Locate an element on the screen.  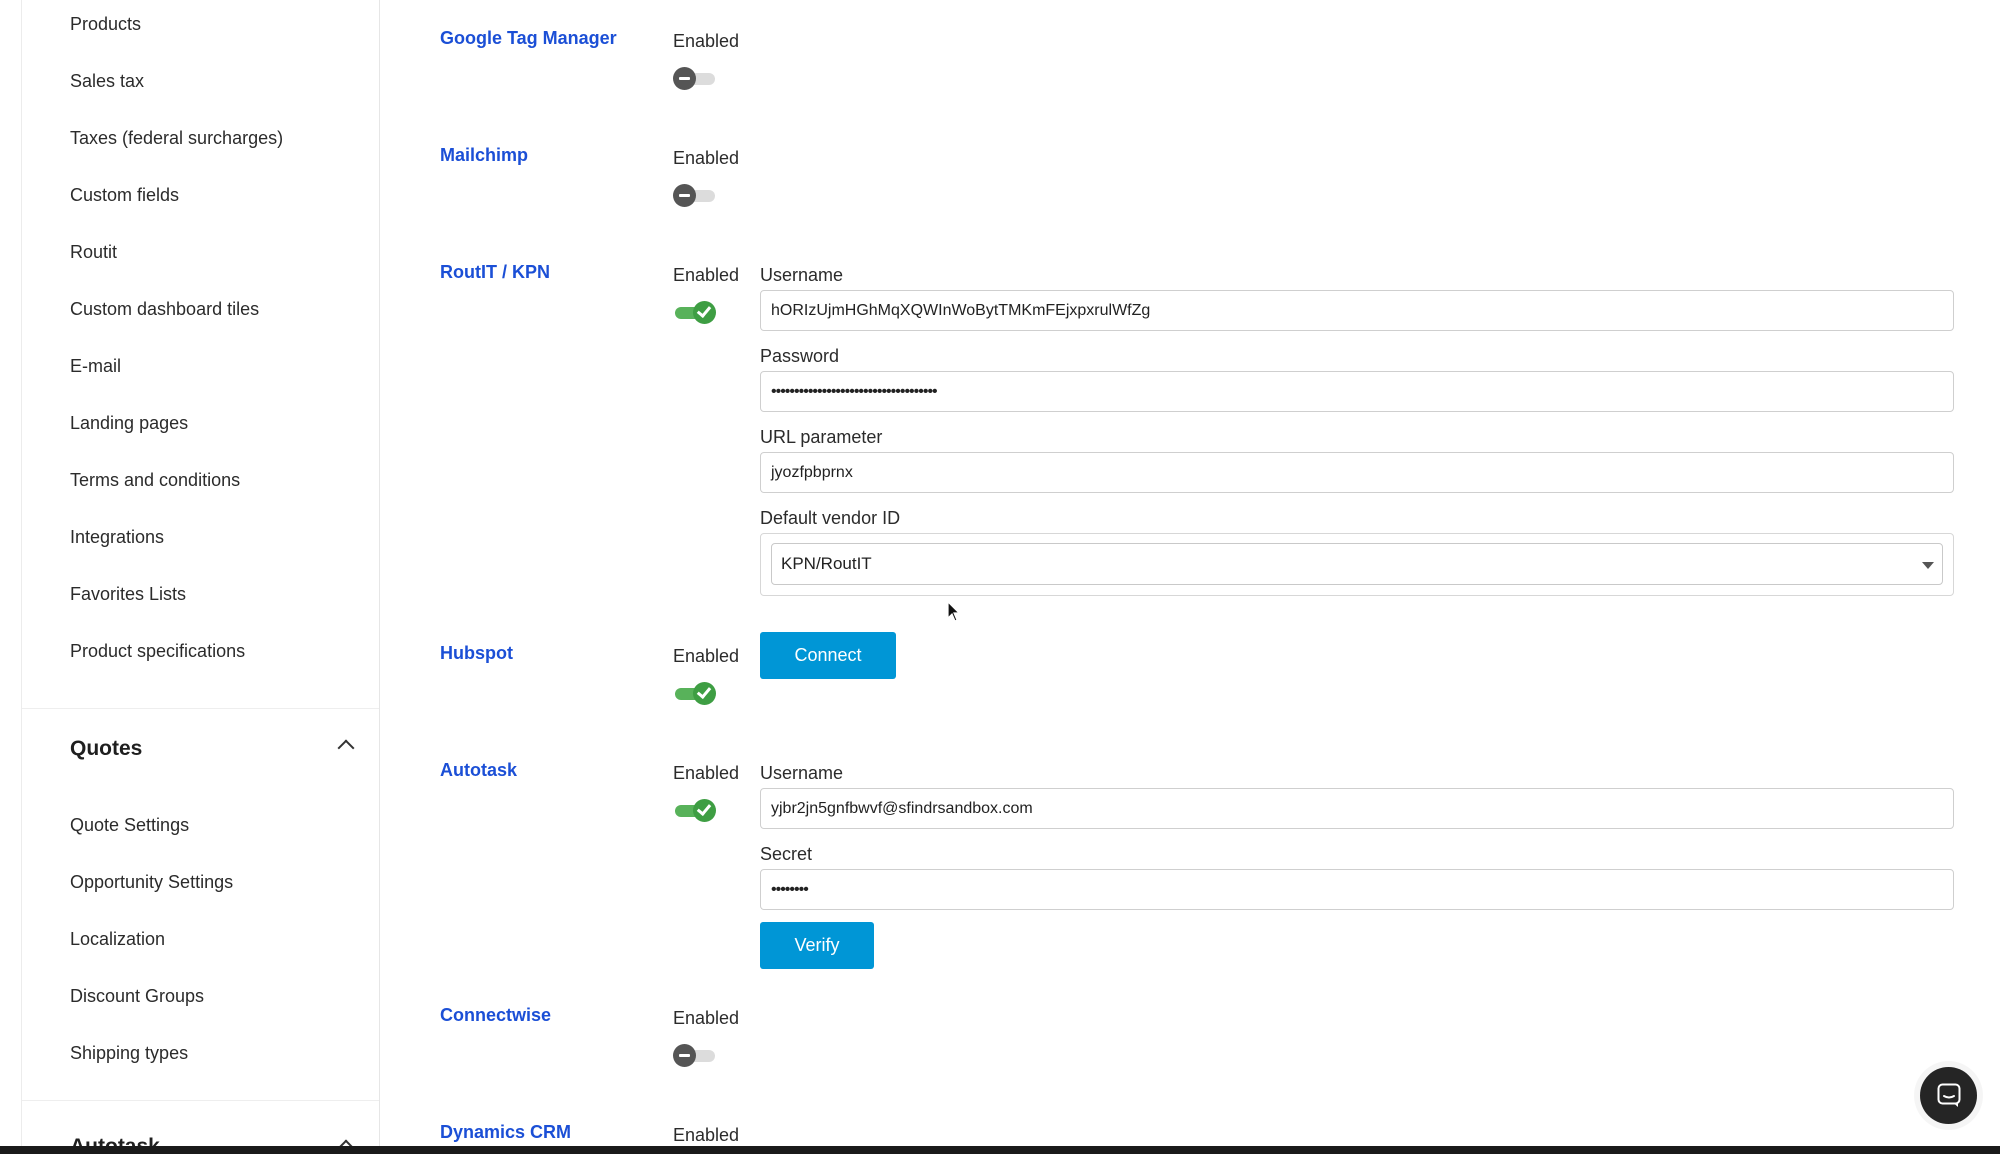
sidebar-item-taxes: Taxes (federal surcharges) is located at coordinates (176, 138).